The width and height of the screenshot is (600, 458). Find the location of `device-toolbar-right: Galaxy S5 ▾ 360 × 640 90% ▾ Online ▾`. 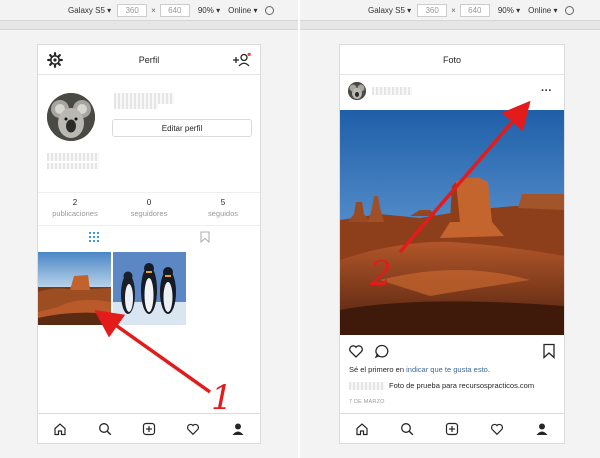

device-toolbar-right: Galaxy S5 ▾ 360 × 640 90% ▾ Online ▾ is located at coordinates (471, 10).